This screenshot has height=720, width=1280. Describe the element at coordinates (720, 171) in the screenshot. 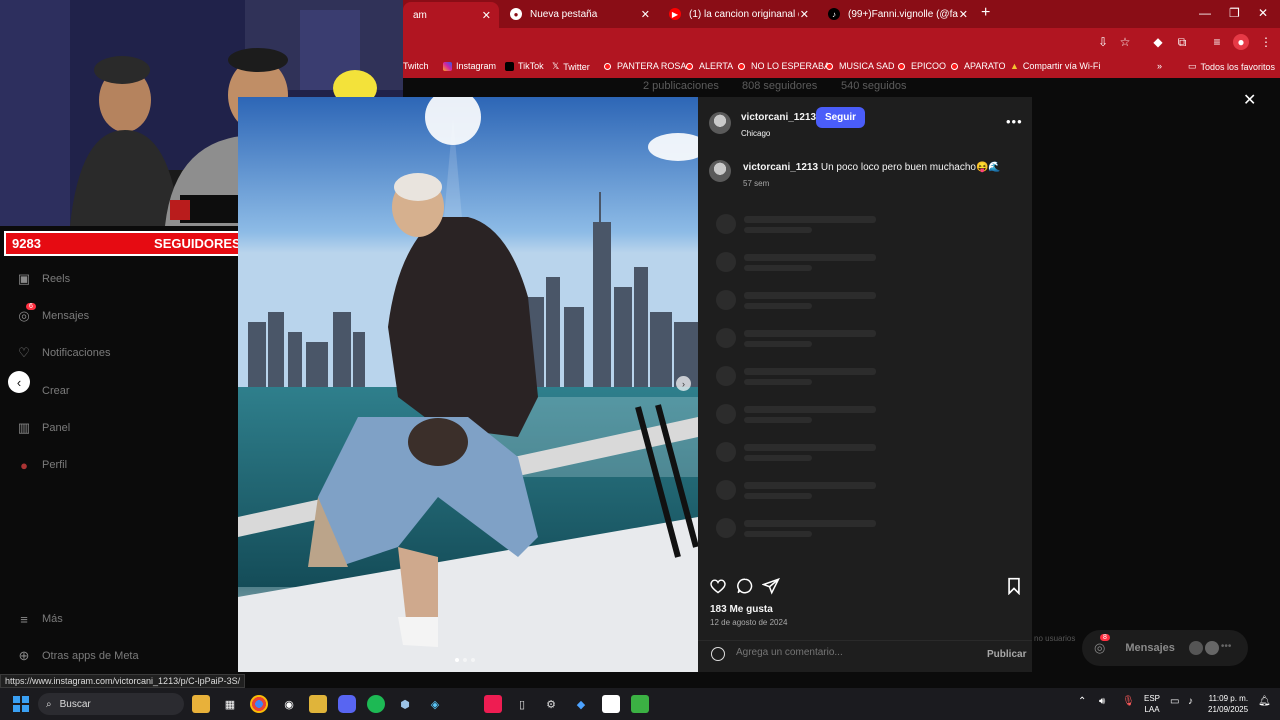

I see `caption-author-avatar` at that location.